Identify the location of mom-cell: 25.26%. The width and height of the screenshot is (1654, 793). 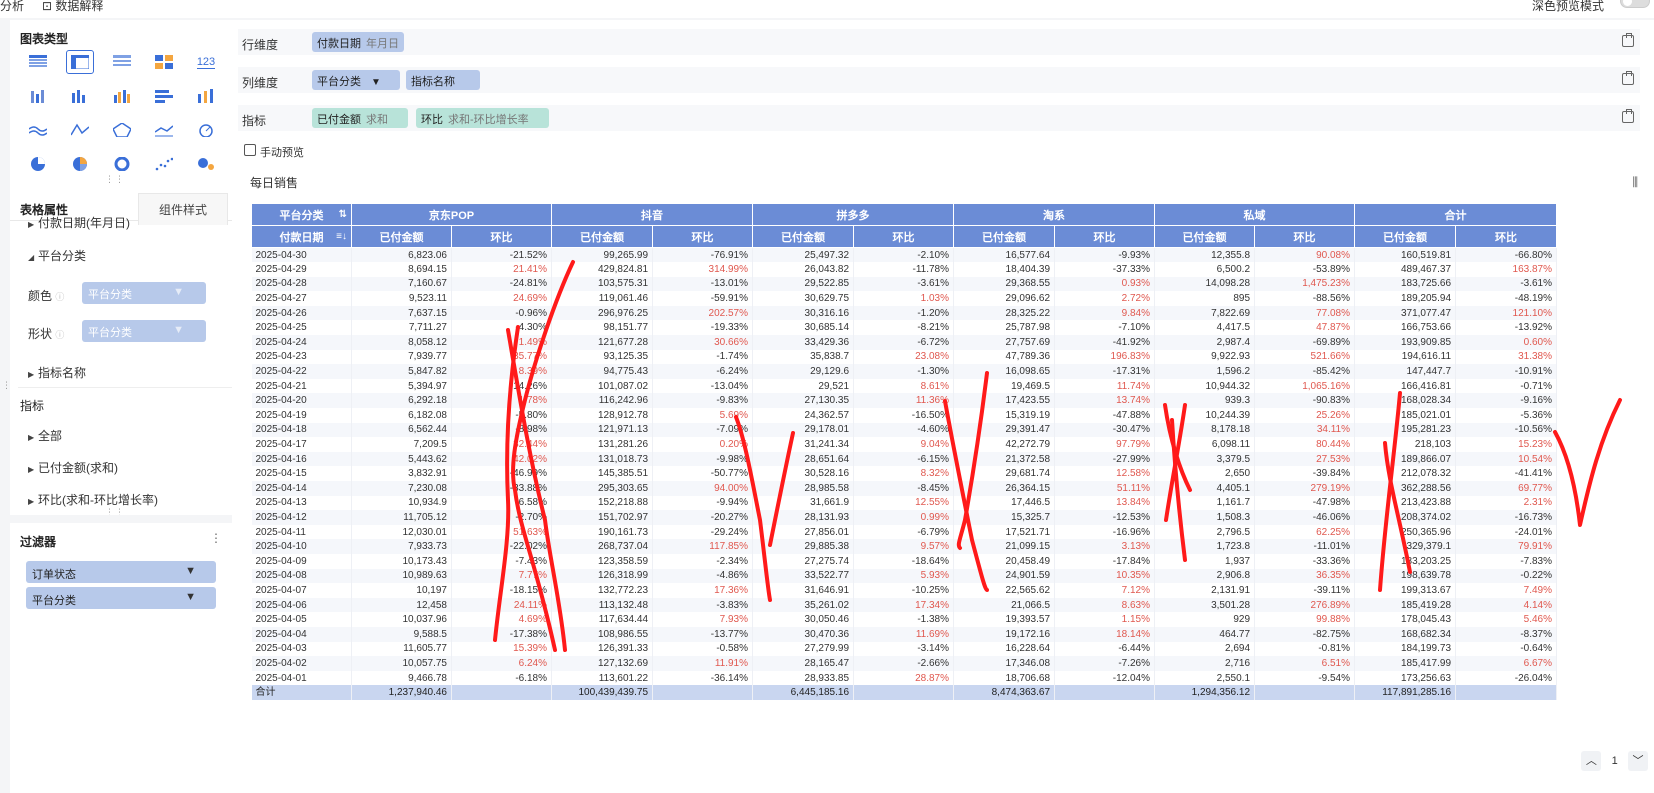
(1305, 415).